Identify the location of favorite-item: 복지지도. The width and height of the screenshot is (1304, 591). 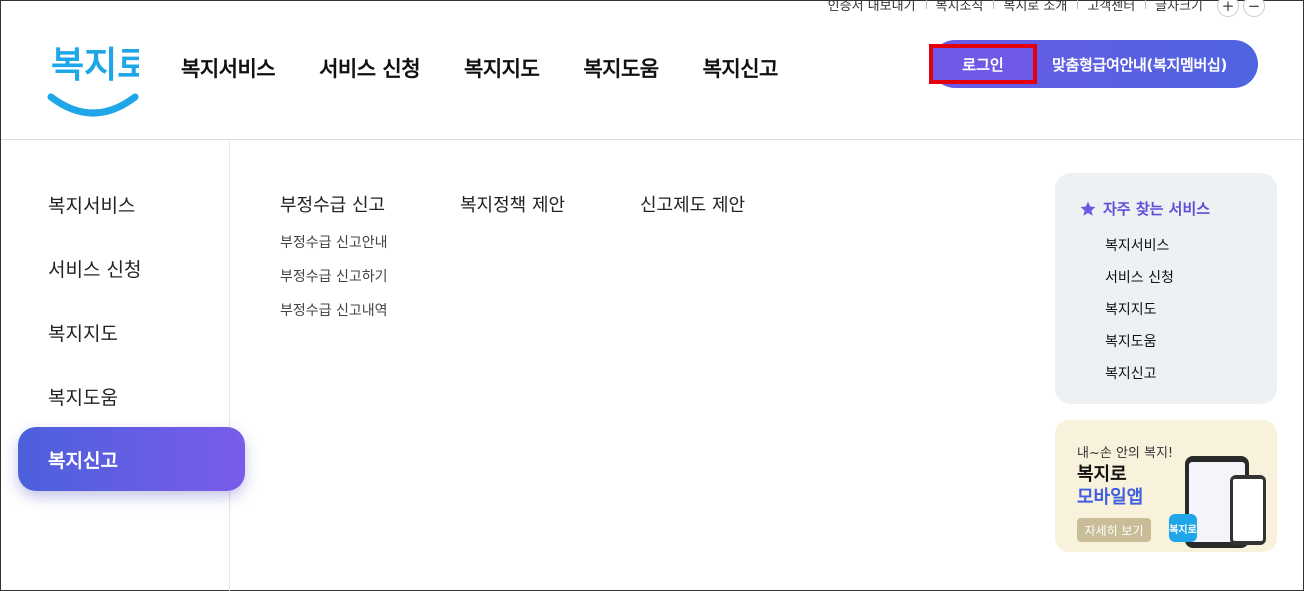
(1139, 315).